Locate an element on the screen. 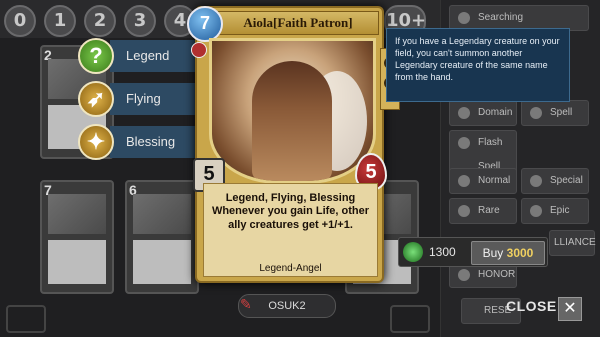 The width and height of the screenshot is (600, 337). honor-icon is located at coordinates (464, 275).